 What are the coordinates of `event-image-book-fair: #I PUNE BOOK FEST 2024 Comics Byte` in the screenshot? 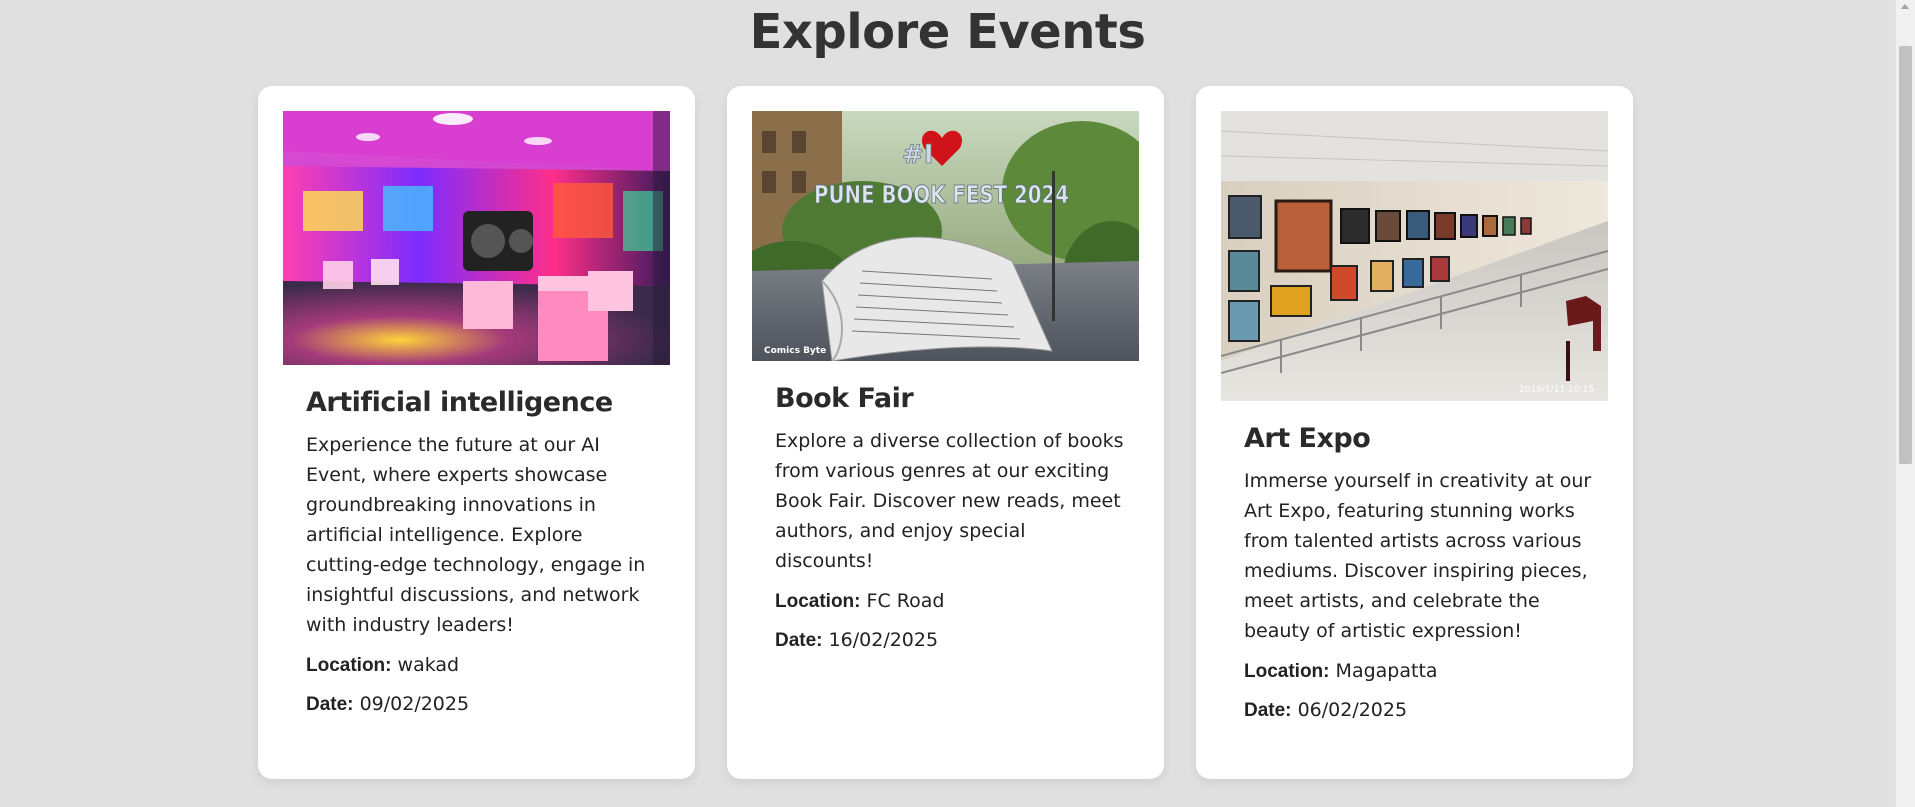 It's located at (945, 236).